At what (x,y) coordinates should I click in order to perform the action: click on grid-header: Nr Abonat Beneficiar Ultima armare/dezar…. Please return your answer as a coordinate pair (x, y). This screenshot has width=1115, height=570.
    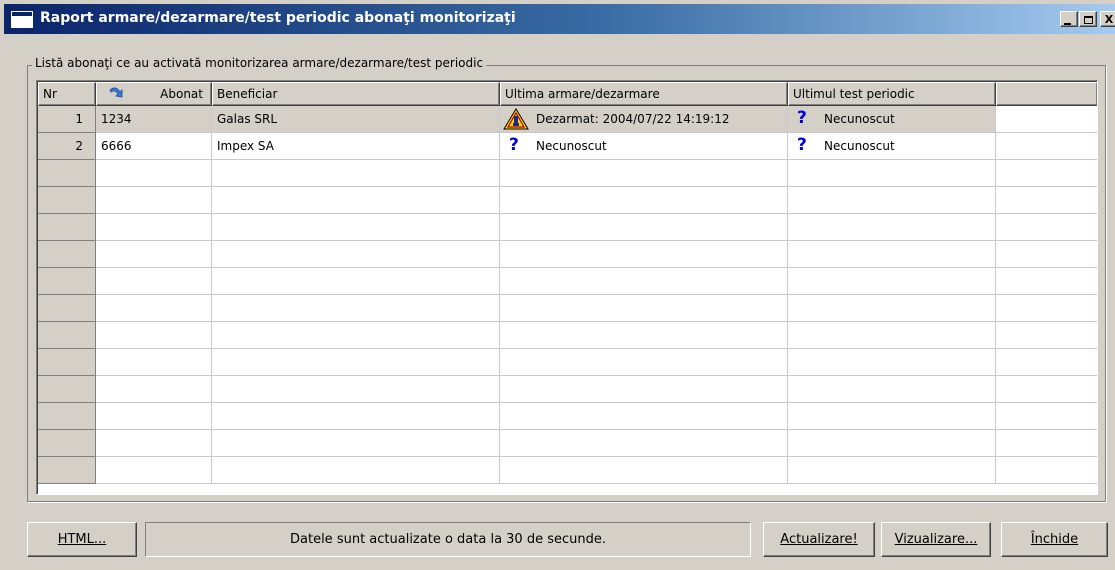
    Looking at the image, I should click on (567, 94).